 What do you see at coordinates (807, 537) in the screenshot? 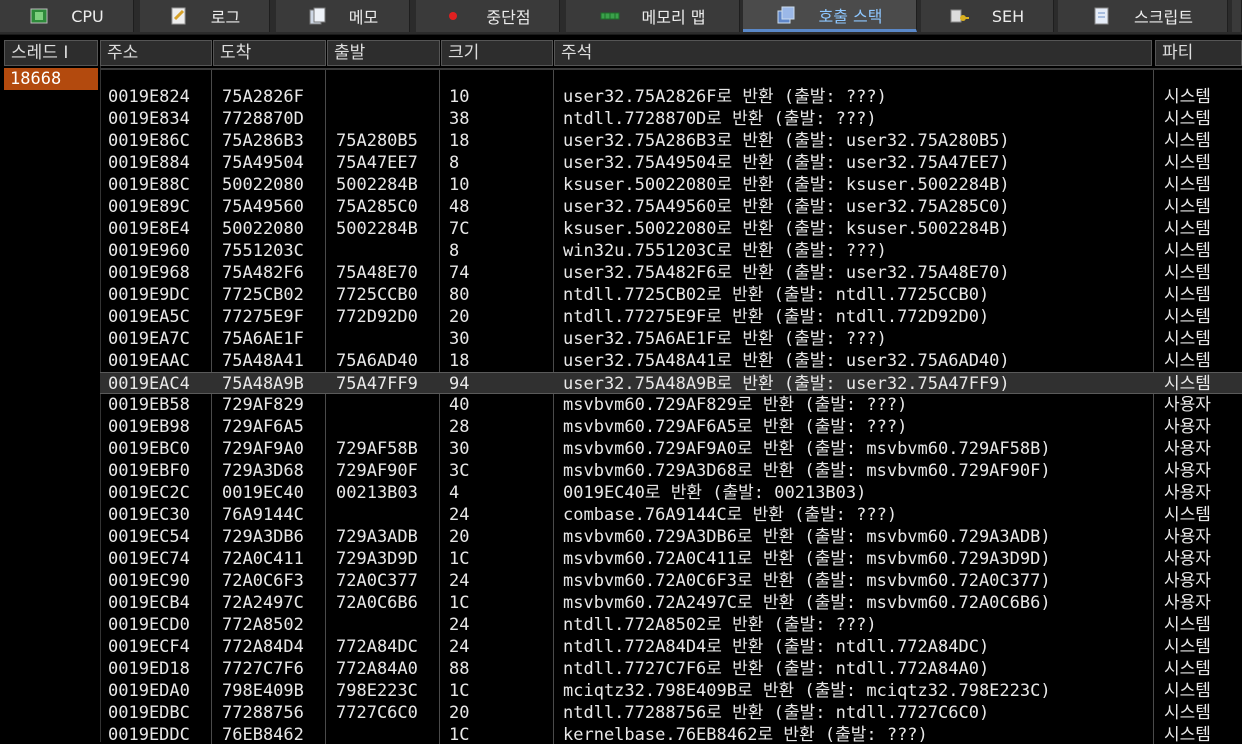
I see `cell-comment: msvbvm60.729A3DB6로 반환 (출발` at bounding box center [807, 537].